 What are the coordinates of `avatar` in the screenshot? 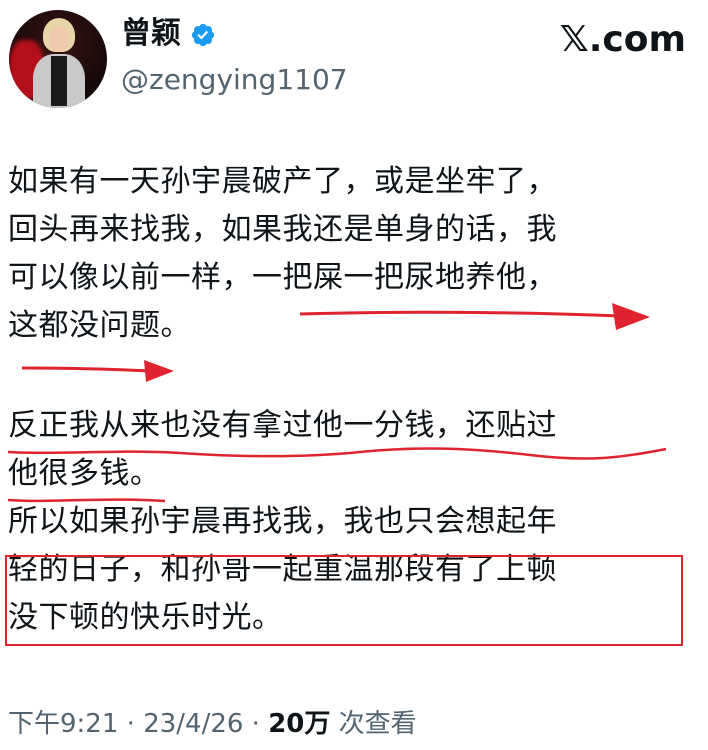 It's located at (58, 59).